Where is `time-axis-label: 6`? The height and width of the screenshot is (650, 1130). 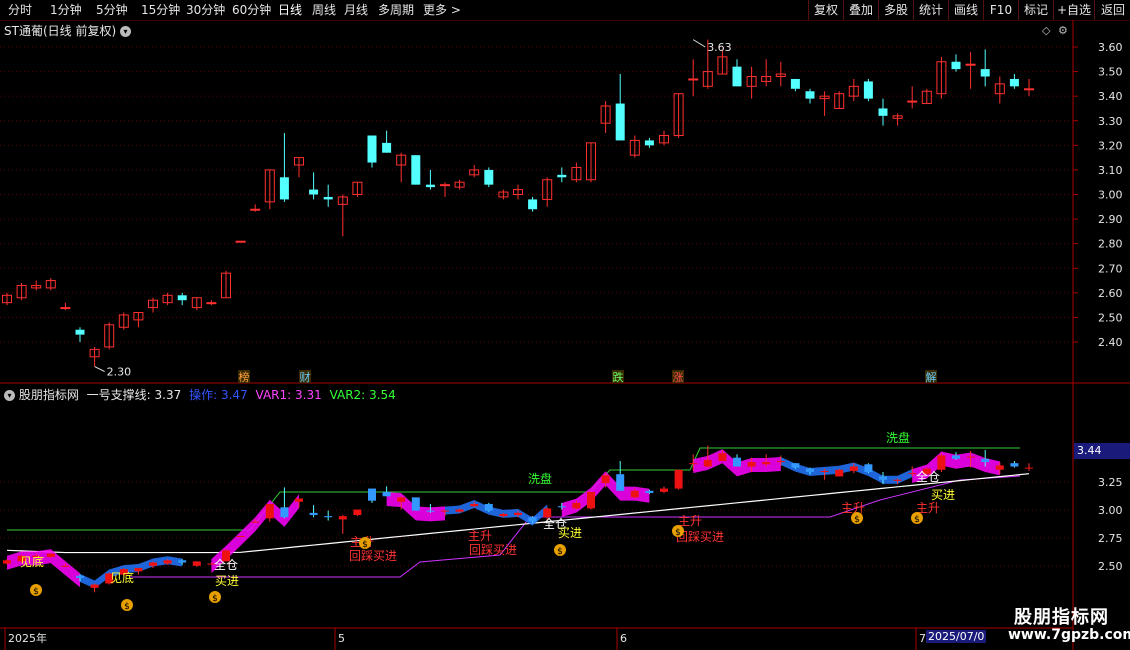
time-axis-label: 6 is located at coordinates (623, 638).